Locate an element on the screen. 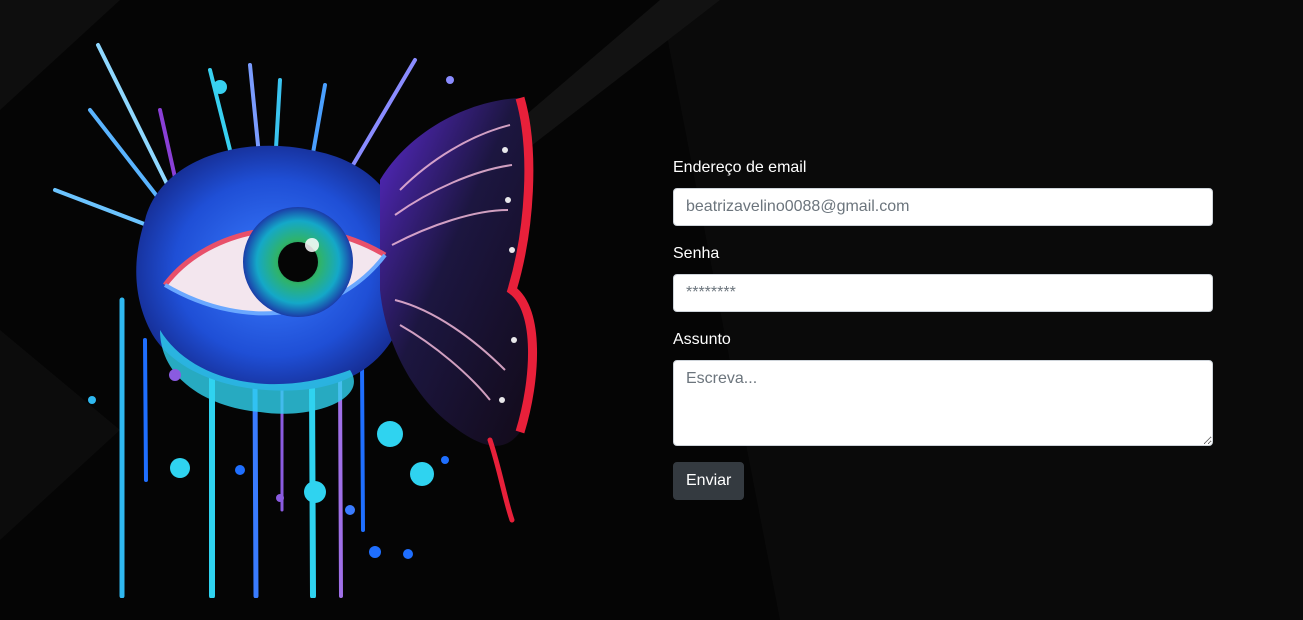 The image size is (1303, 620). email-label: Endereço de email is located at coordinates (740, 167).